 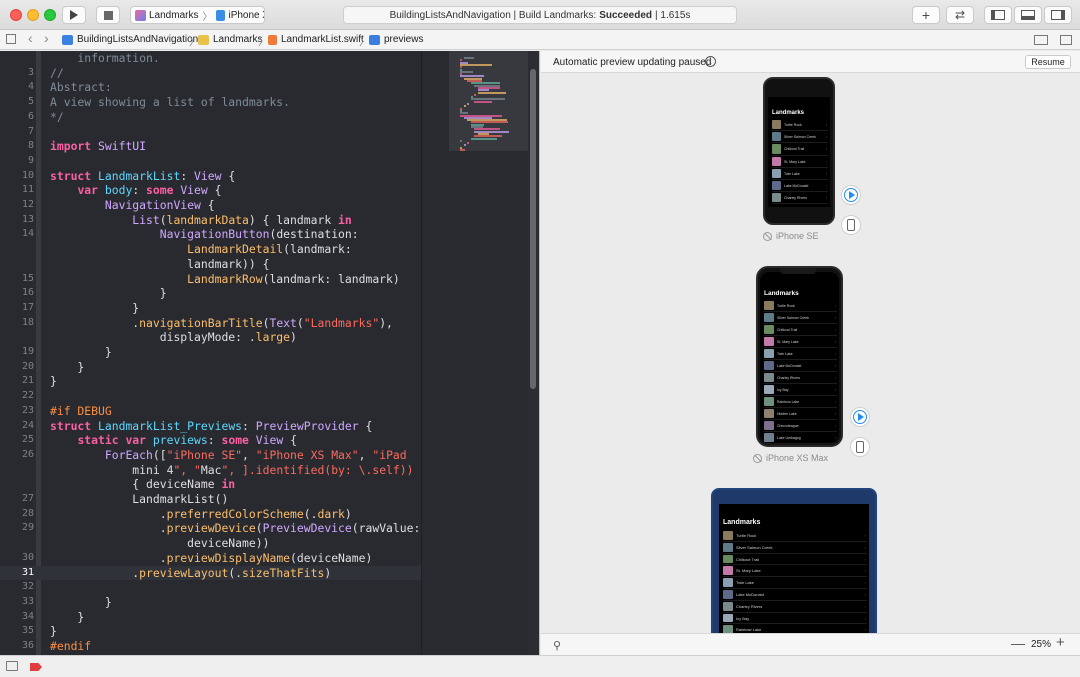 What do you see at coordinates (210, 381) in the screenshot?
I see `code-line: 21}` at bounding box center [210, 381].